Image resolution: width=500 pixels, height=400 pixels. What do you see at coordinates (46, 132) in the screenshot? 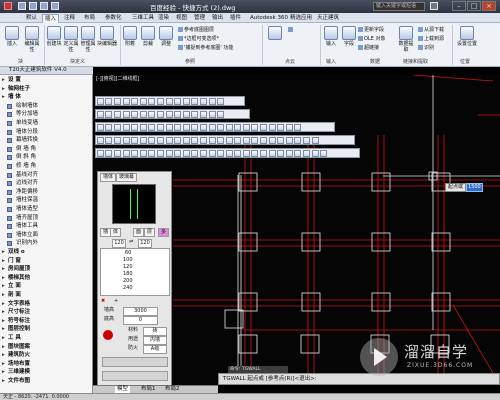
I see `menu-item: 墙体分段` at bounding box center [46, 132].